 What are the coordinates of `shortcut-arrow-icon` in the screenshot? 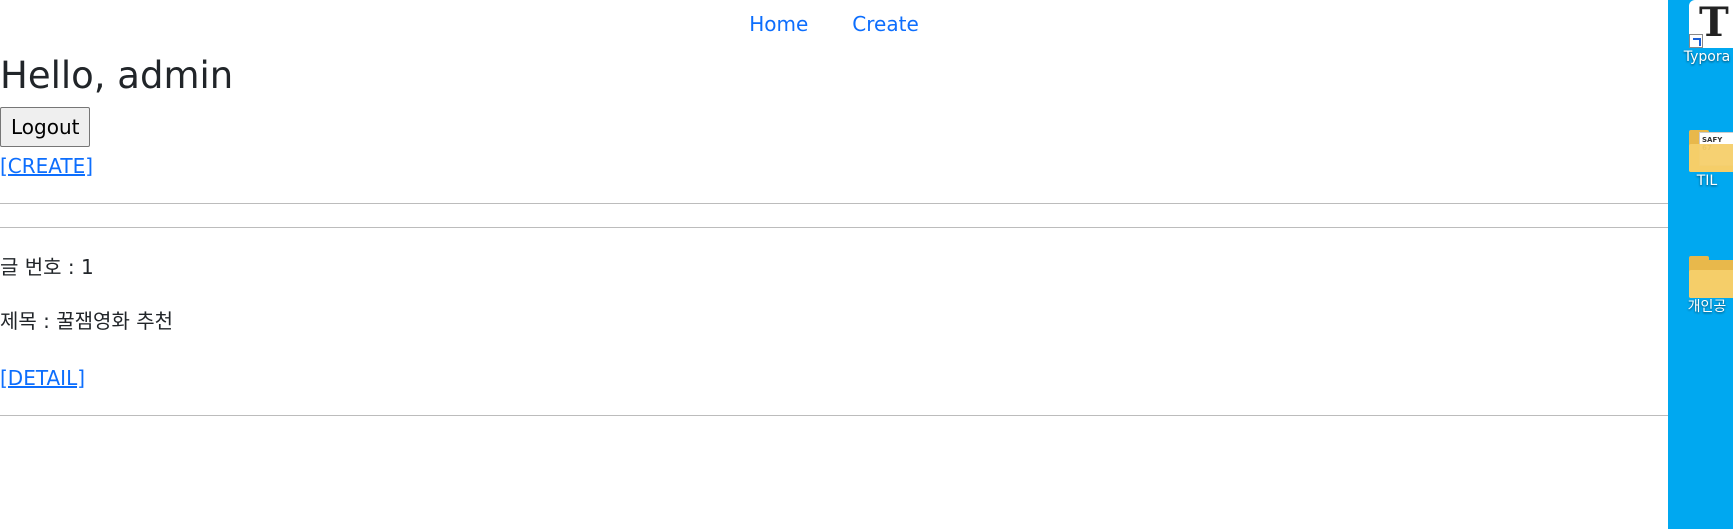 It's located at (1696, 41).